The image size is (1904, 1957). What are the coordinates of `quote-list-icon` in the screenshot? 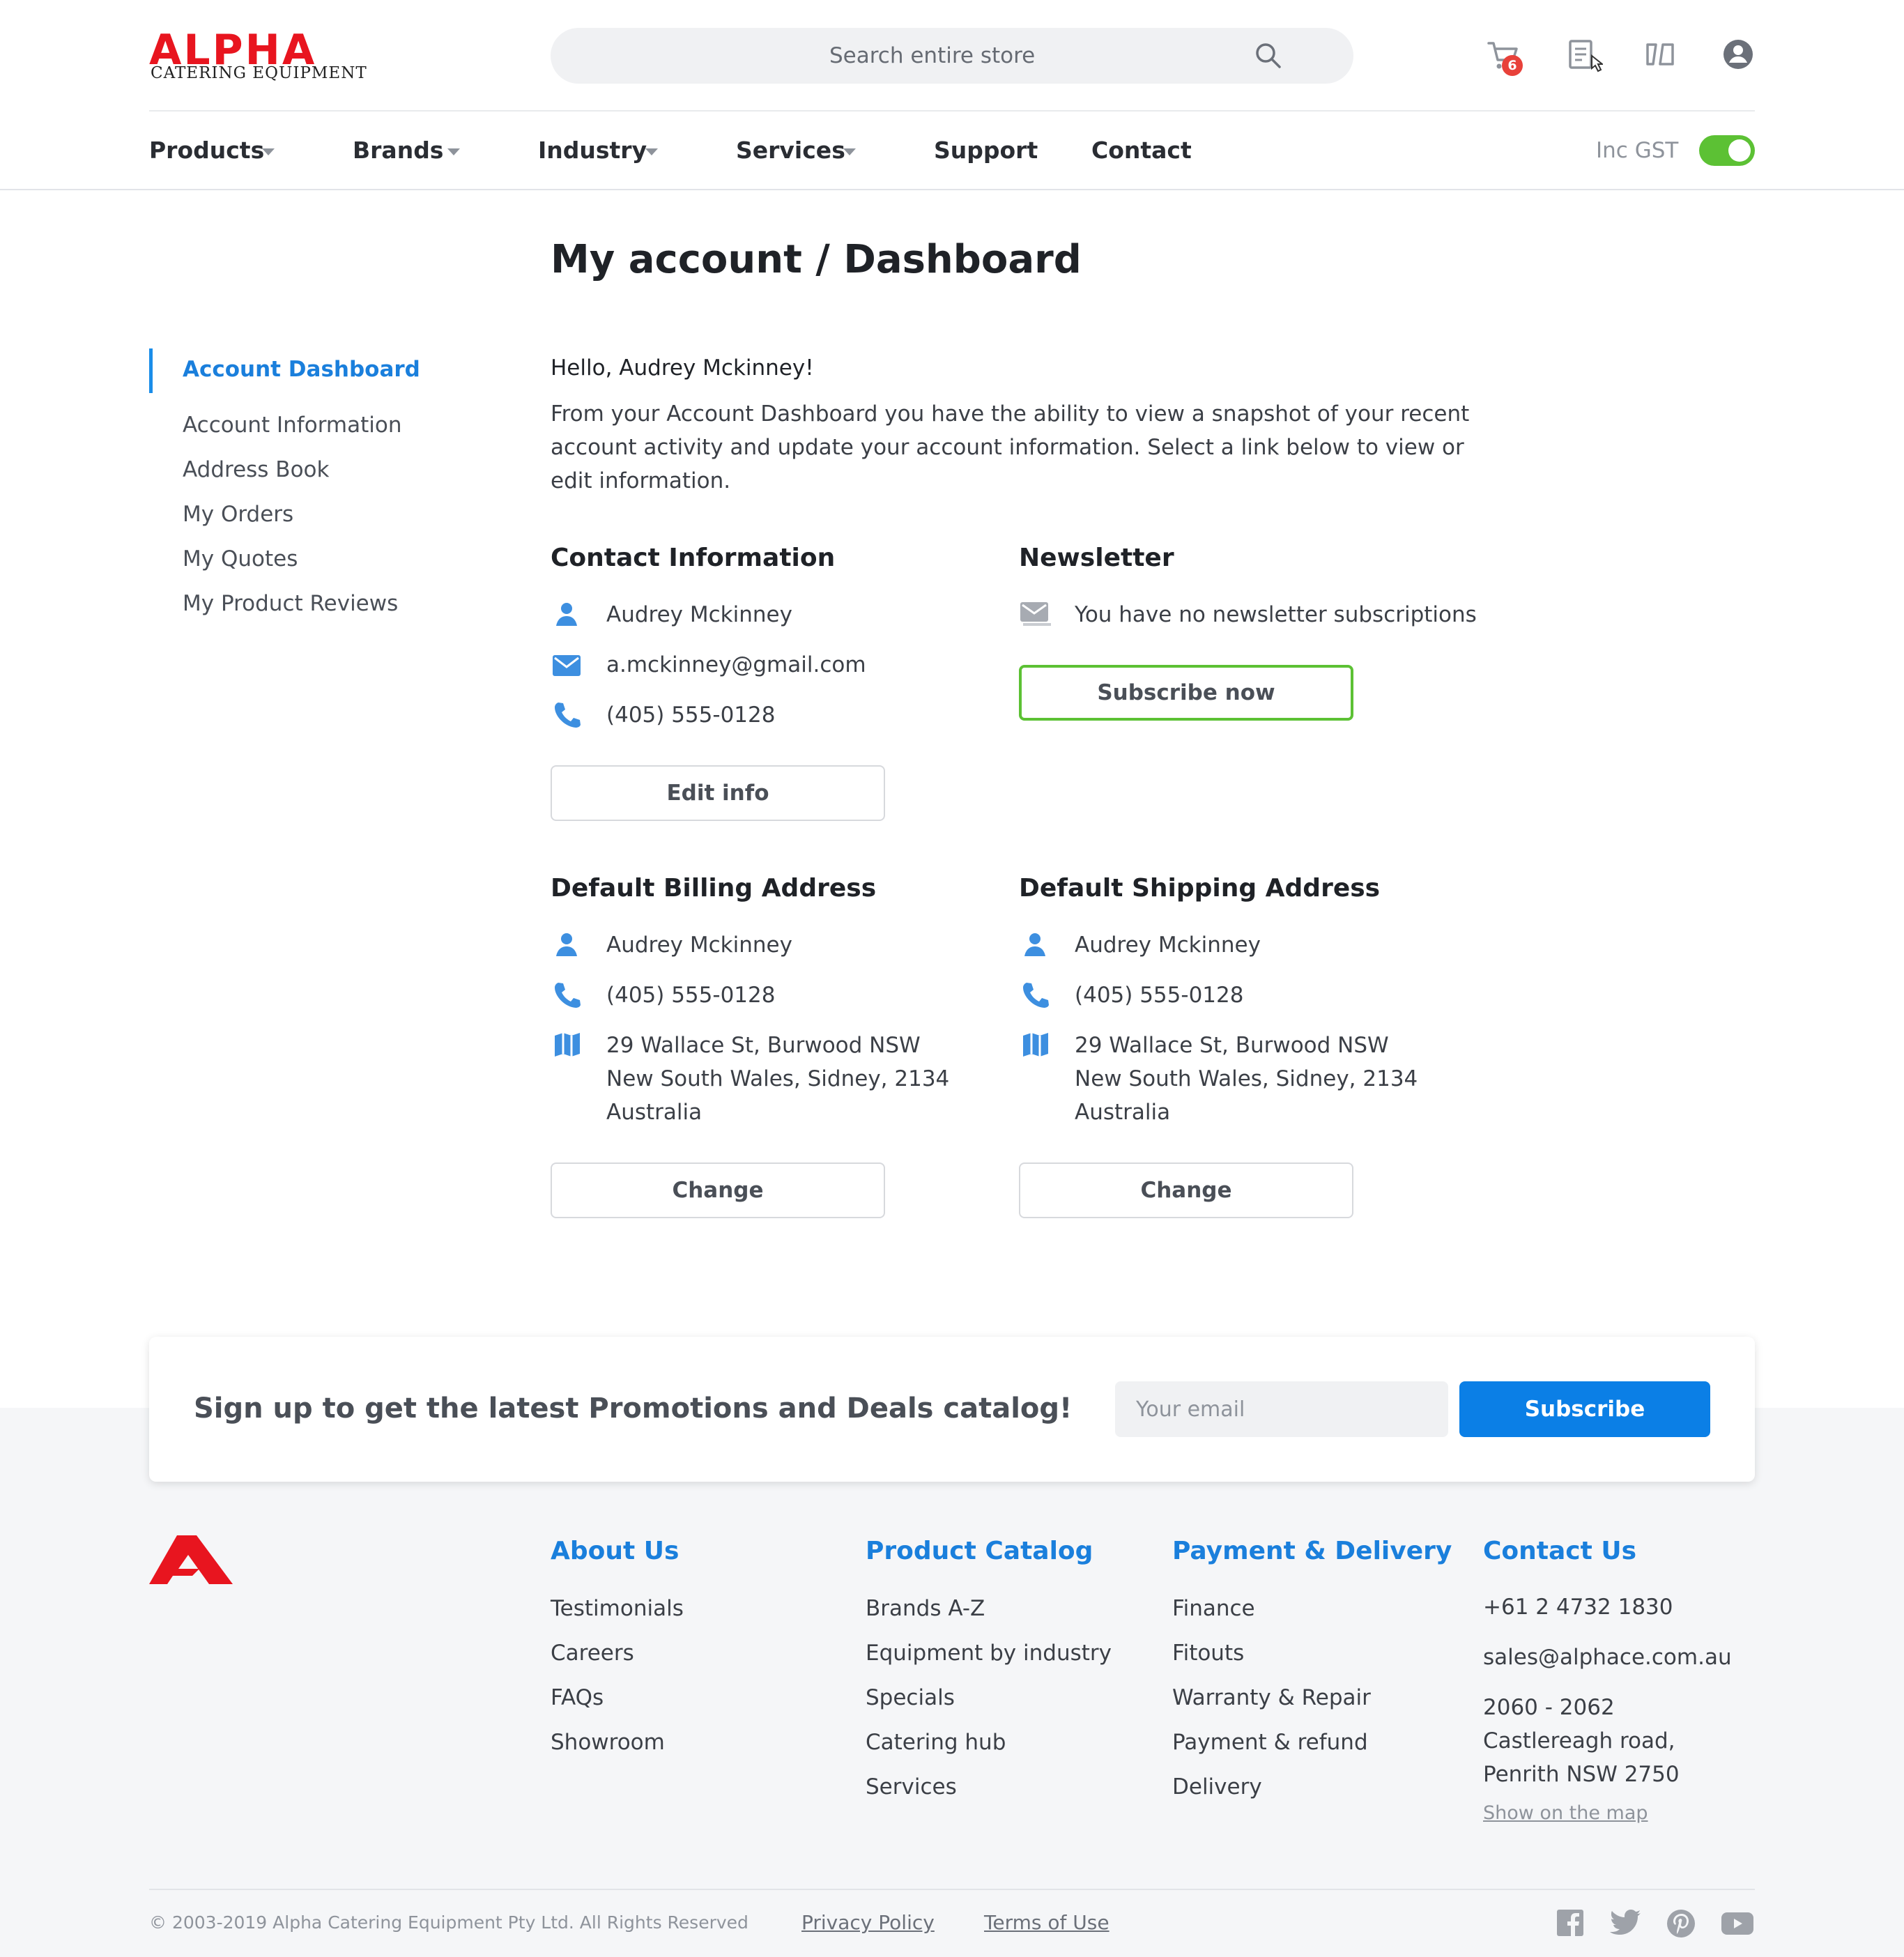 It's located at (1585, 56).